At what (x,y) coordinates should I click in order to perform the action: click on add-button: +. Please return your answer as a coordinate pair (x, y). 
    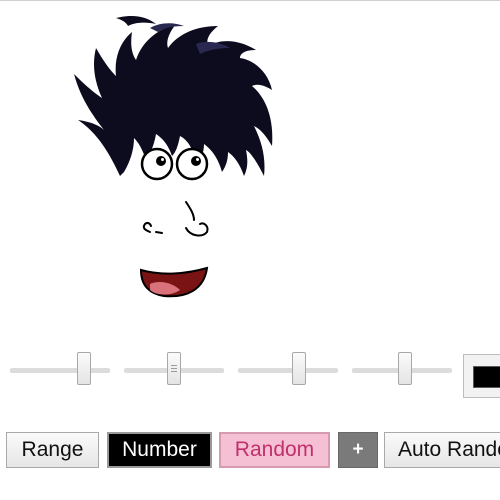
    Looking at the image, I should click on (358, 450).